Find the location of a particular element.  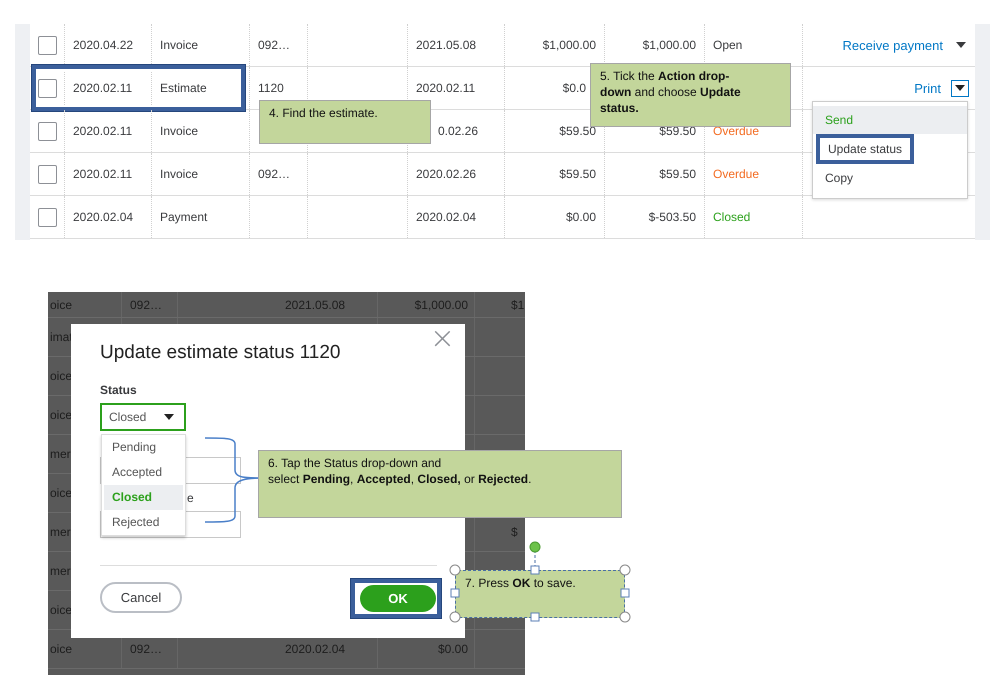

table-cell: $1, is located at coordinates (518, 305).